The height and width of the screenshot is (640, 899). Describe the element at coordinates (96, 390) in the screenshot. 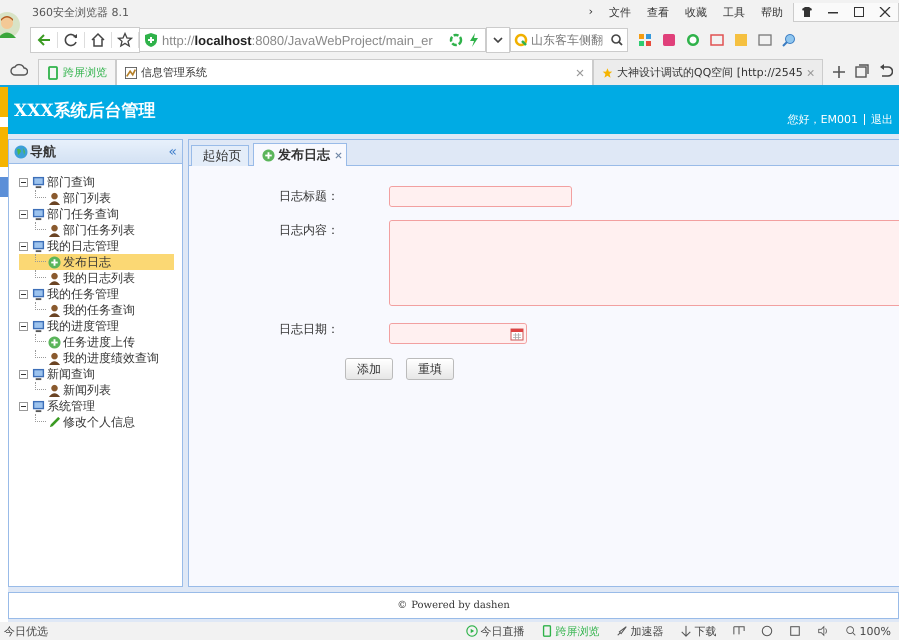

I see `tree-leaf: 新闻列表` at that location.